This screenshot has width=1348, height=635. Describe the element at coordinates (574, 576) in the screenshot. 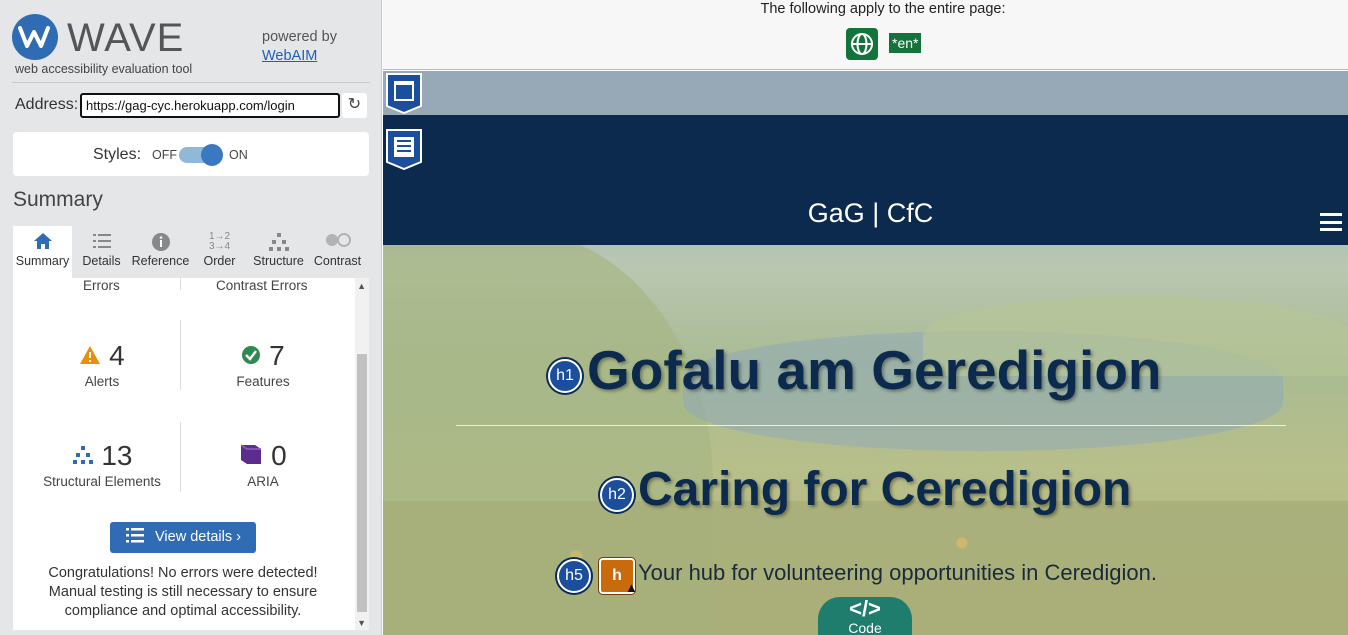

I see `h5-tag-icon: h5` at that location.